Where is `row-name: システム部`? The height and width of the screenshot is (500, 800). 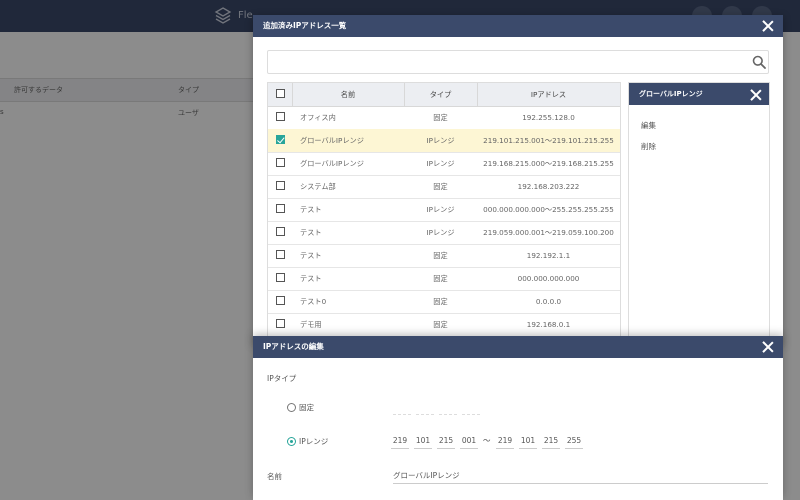 row-name: システム部 is located at coordinates (318, 186).